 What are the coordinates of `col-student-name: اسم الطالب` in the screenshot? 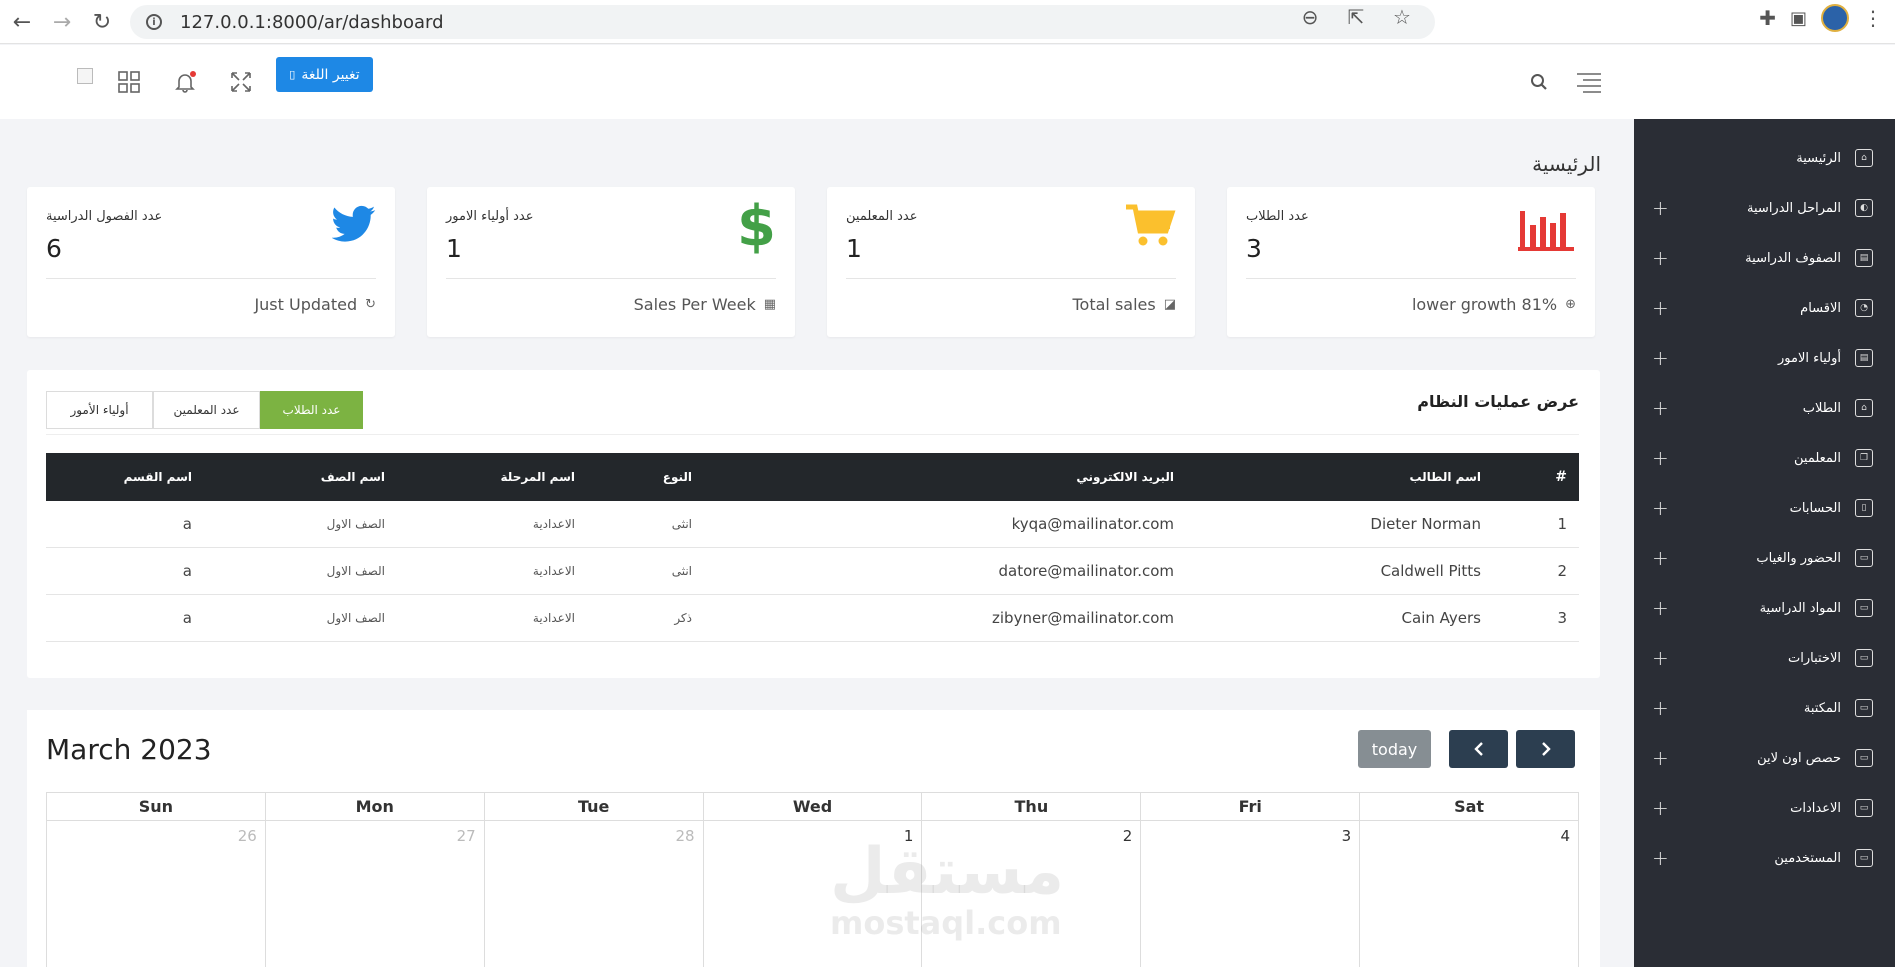 It's located at (1445, 477).